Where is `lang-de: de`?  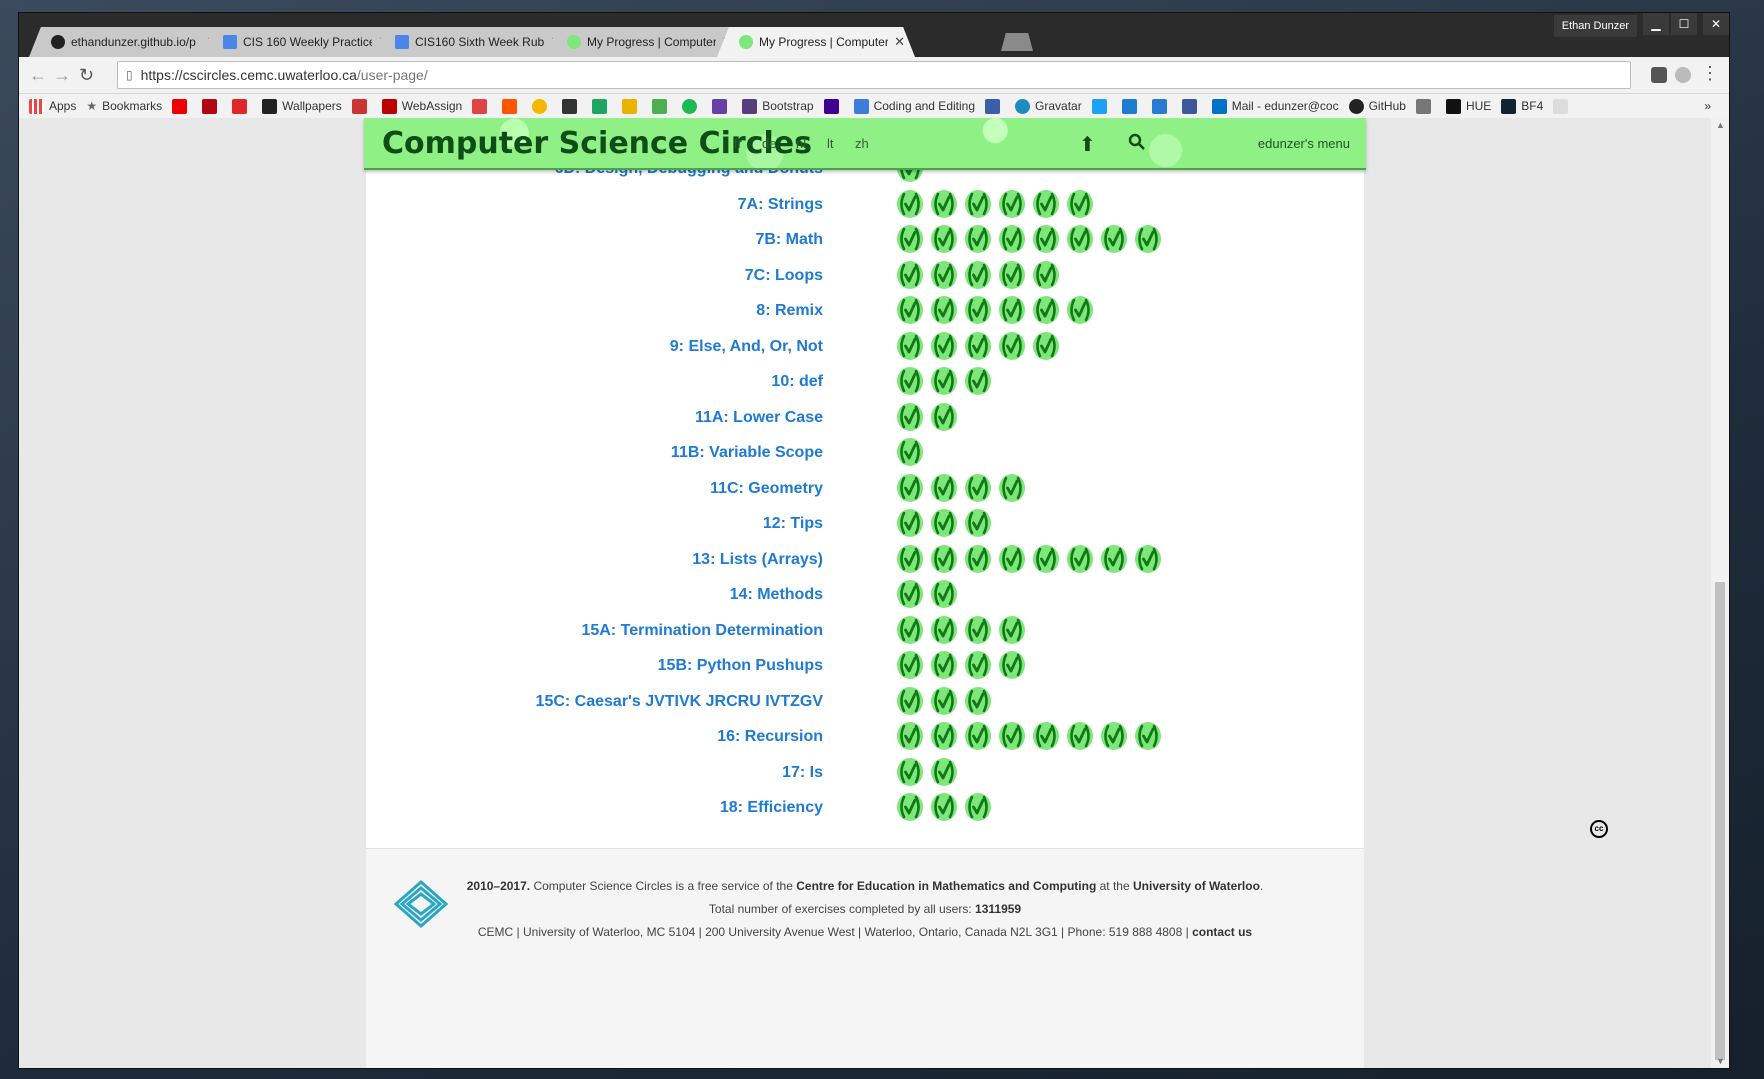
lang-de: de is located at coordinates (769, 143).